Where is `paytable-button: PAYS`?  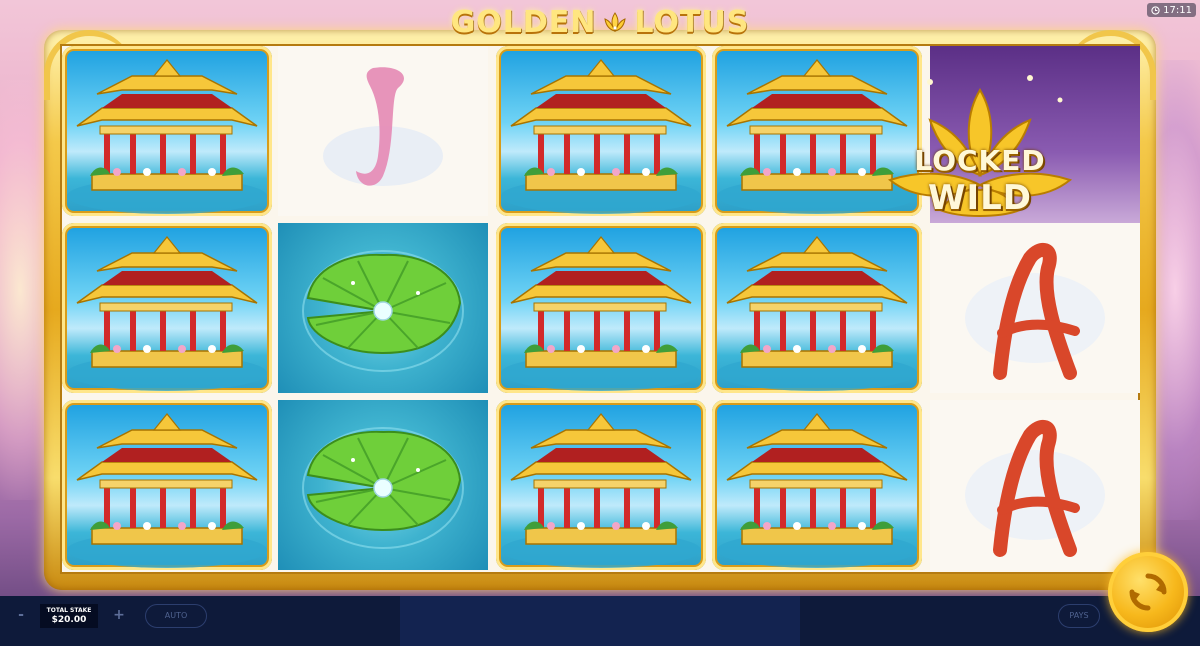 paytable-button: PAYS is located at coordinates (1079, 616).